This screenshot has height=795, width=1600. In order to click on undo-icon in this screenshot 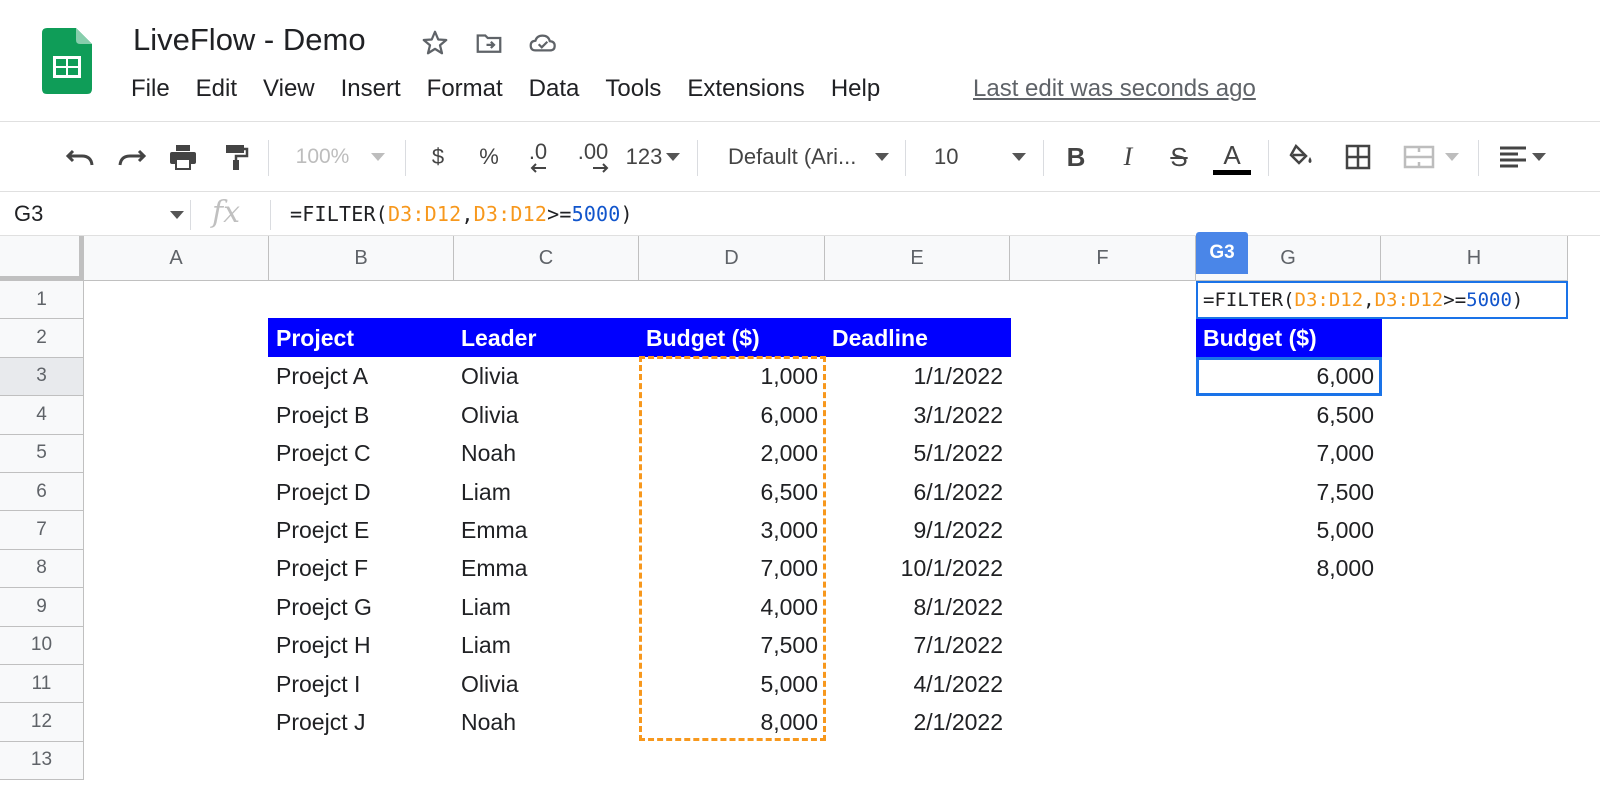, I will do `click(80, 157)`.